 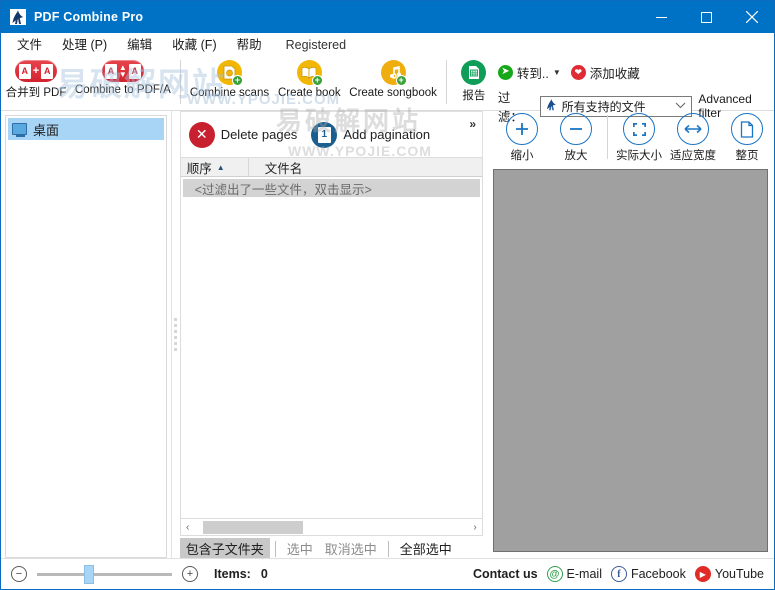 What do you see at coordinates (36, 71) in the screenshot?
I see `combine-to-pdf-icon: A + A` at bounding box center [36, 71].